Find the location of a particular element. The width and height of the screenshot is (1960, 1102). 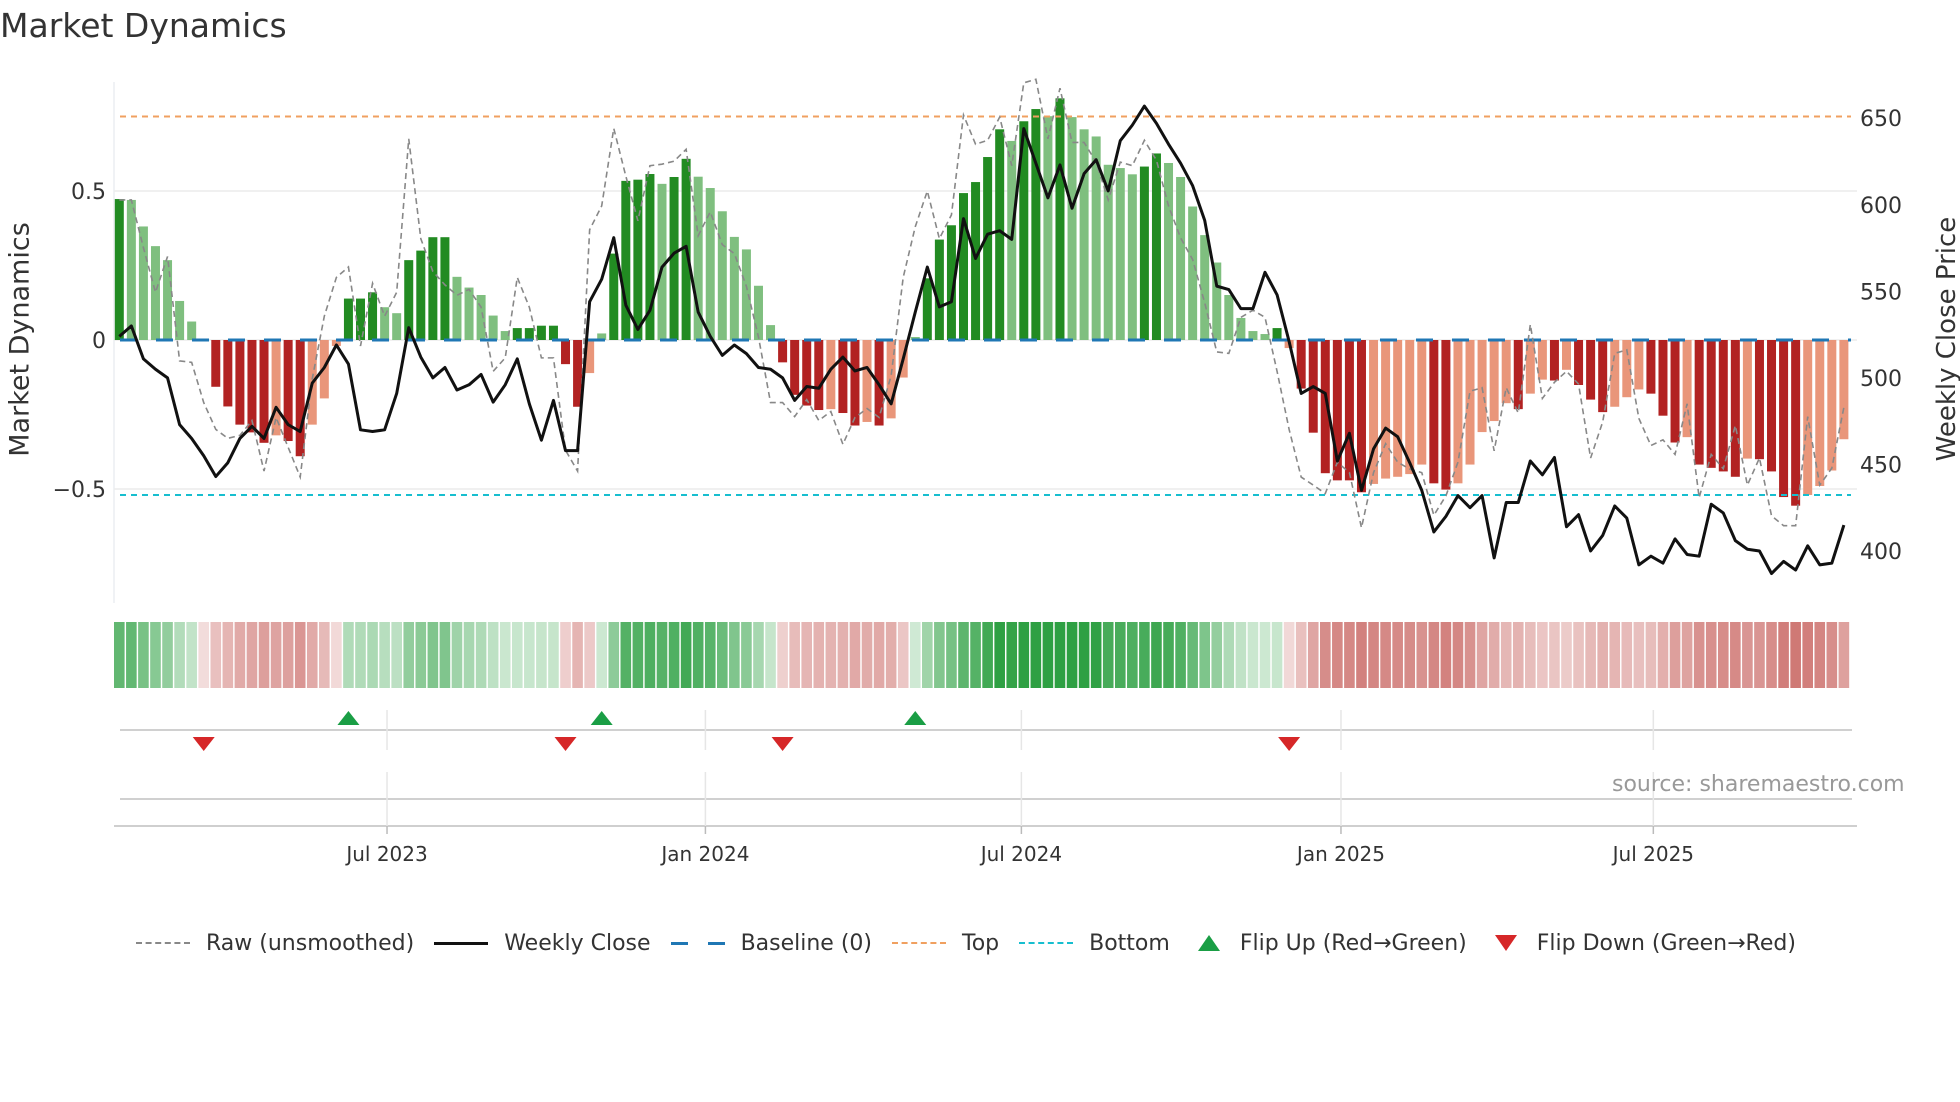

y2-tick-label: 400 is located at coordinates (1881, 552).